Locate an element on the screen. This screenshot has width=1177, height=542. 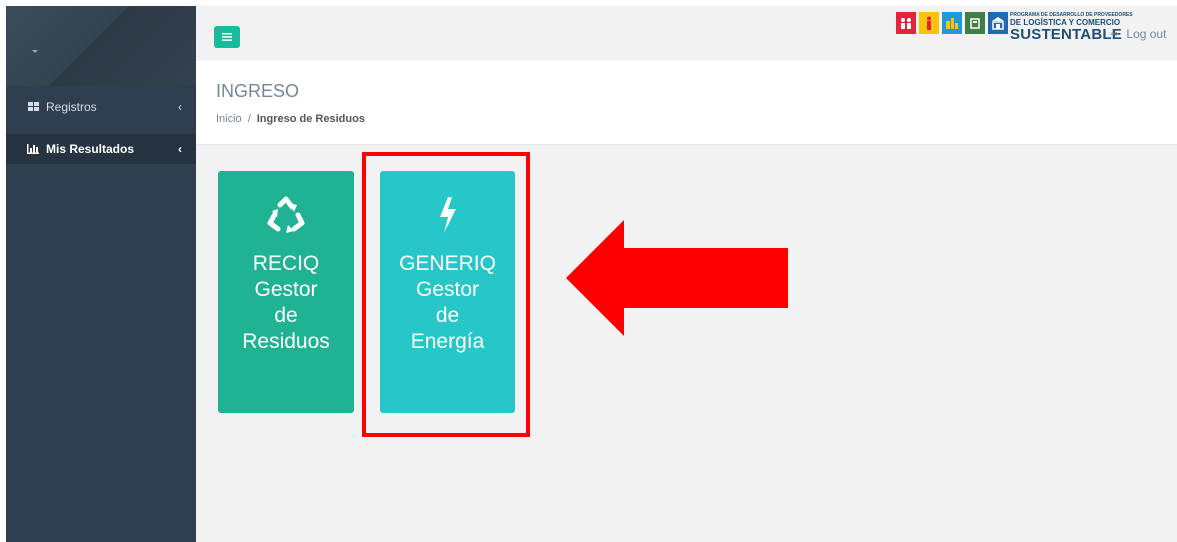
breadcrumb: Inicio / Ingreso de Residuos is located at coordinates (290, 119).